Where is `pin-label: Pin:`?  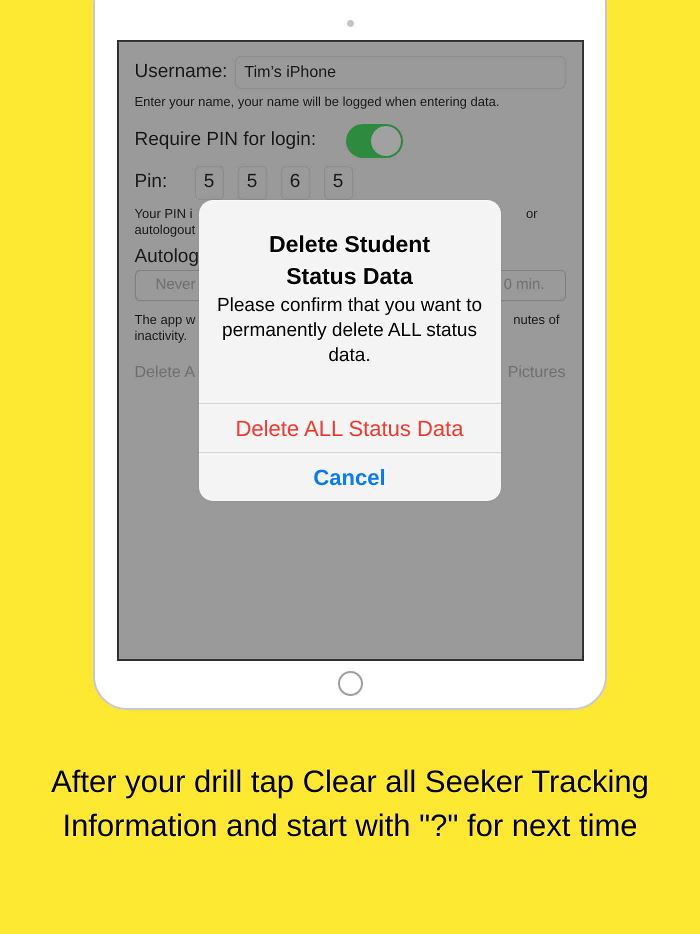 pin-label: Pin: is located at coordinates (151, 182).